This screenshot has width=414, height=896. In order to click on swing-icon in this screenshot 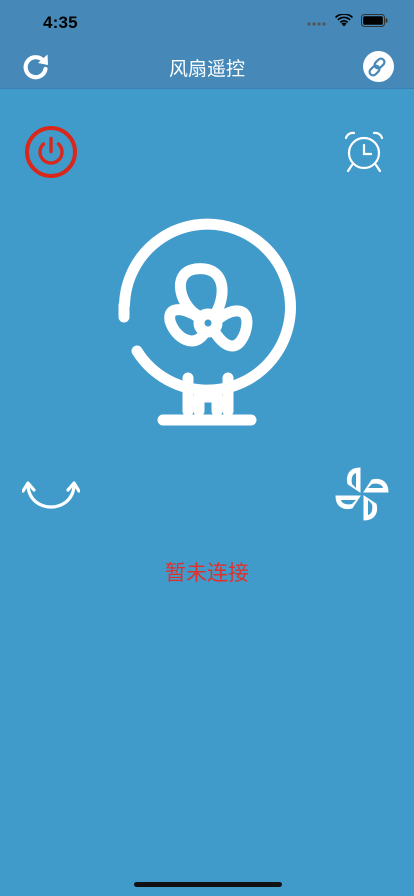, I will do `click(51, 495)`.